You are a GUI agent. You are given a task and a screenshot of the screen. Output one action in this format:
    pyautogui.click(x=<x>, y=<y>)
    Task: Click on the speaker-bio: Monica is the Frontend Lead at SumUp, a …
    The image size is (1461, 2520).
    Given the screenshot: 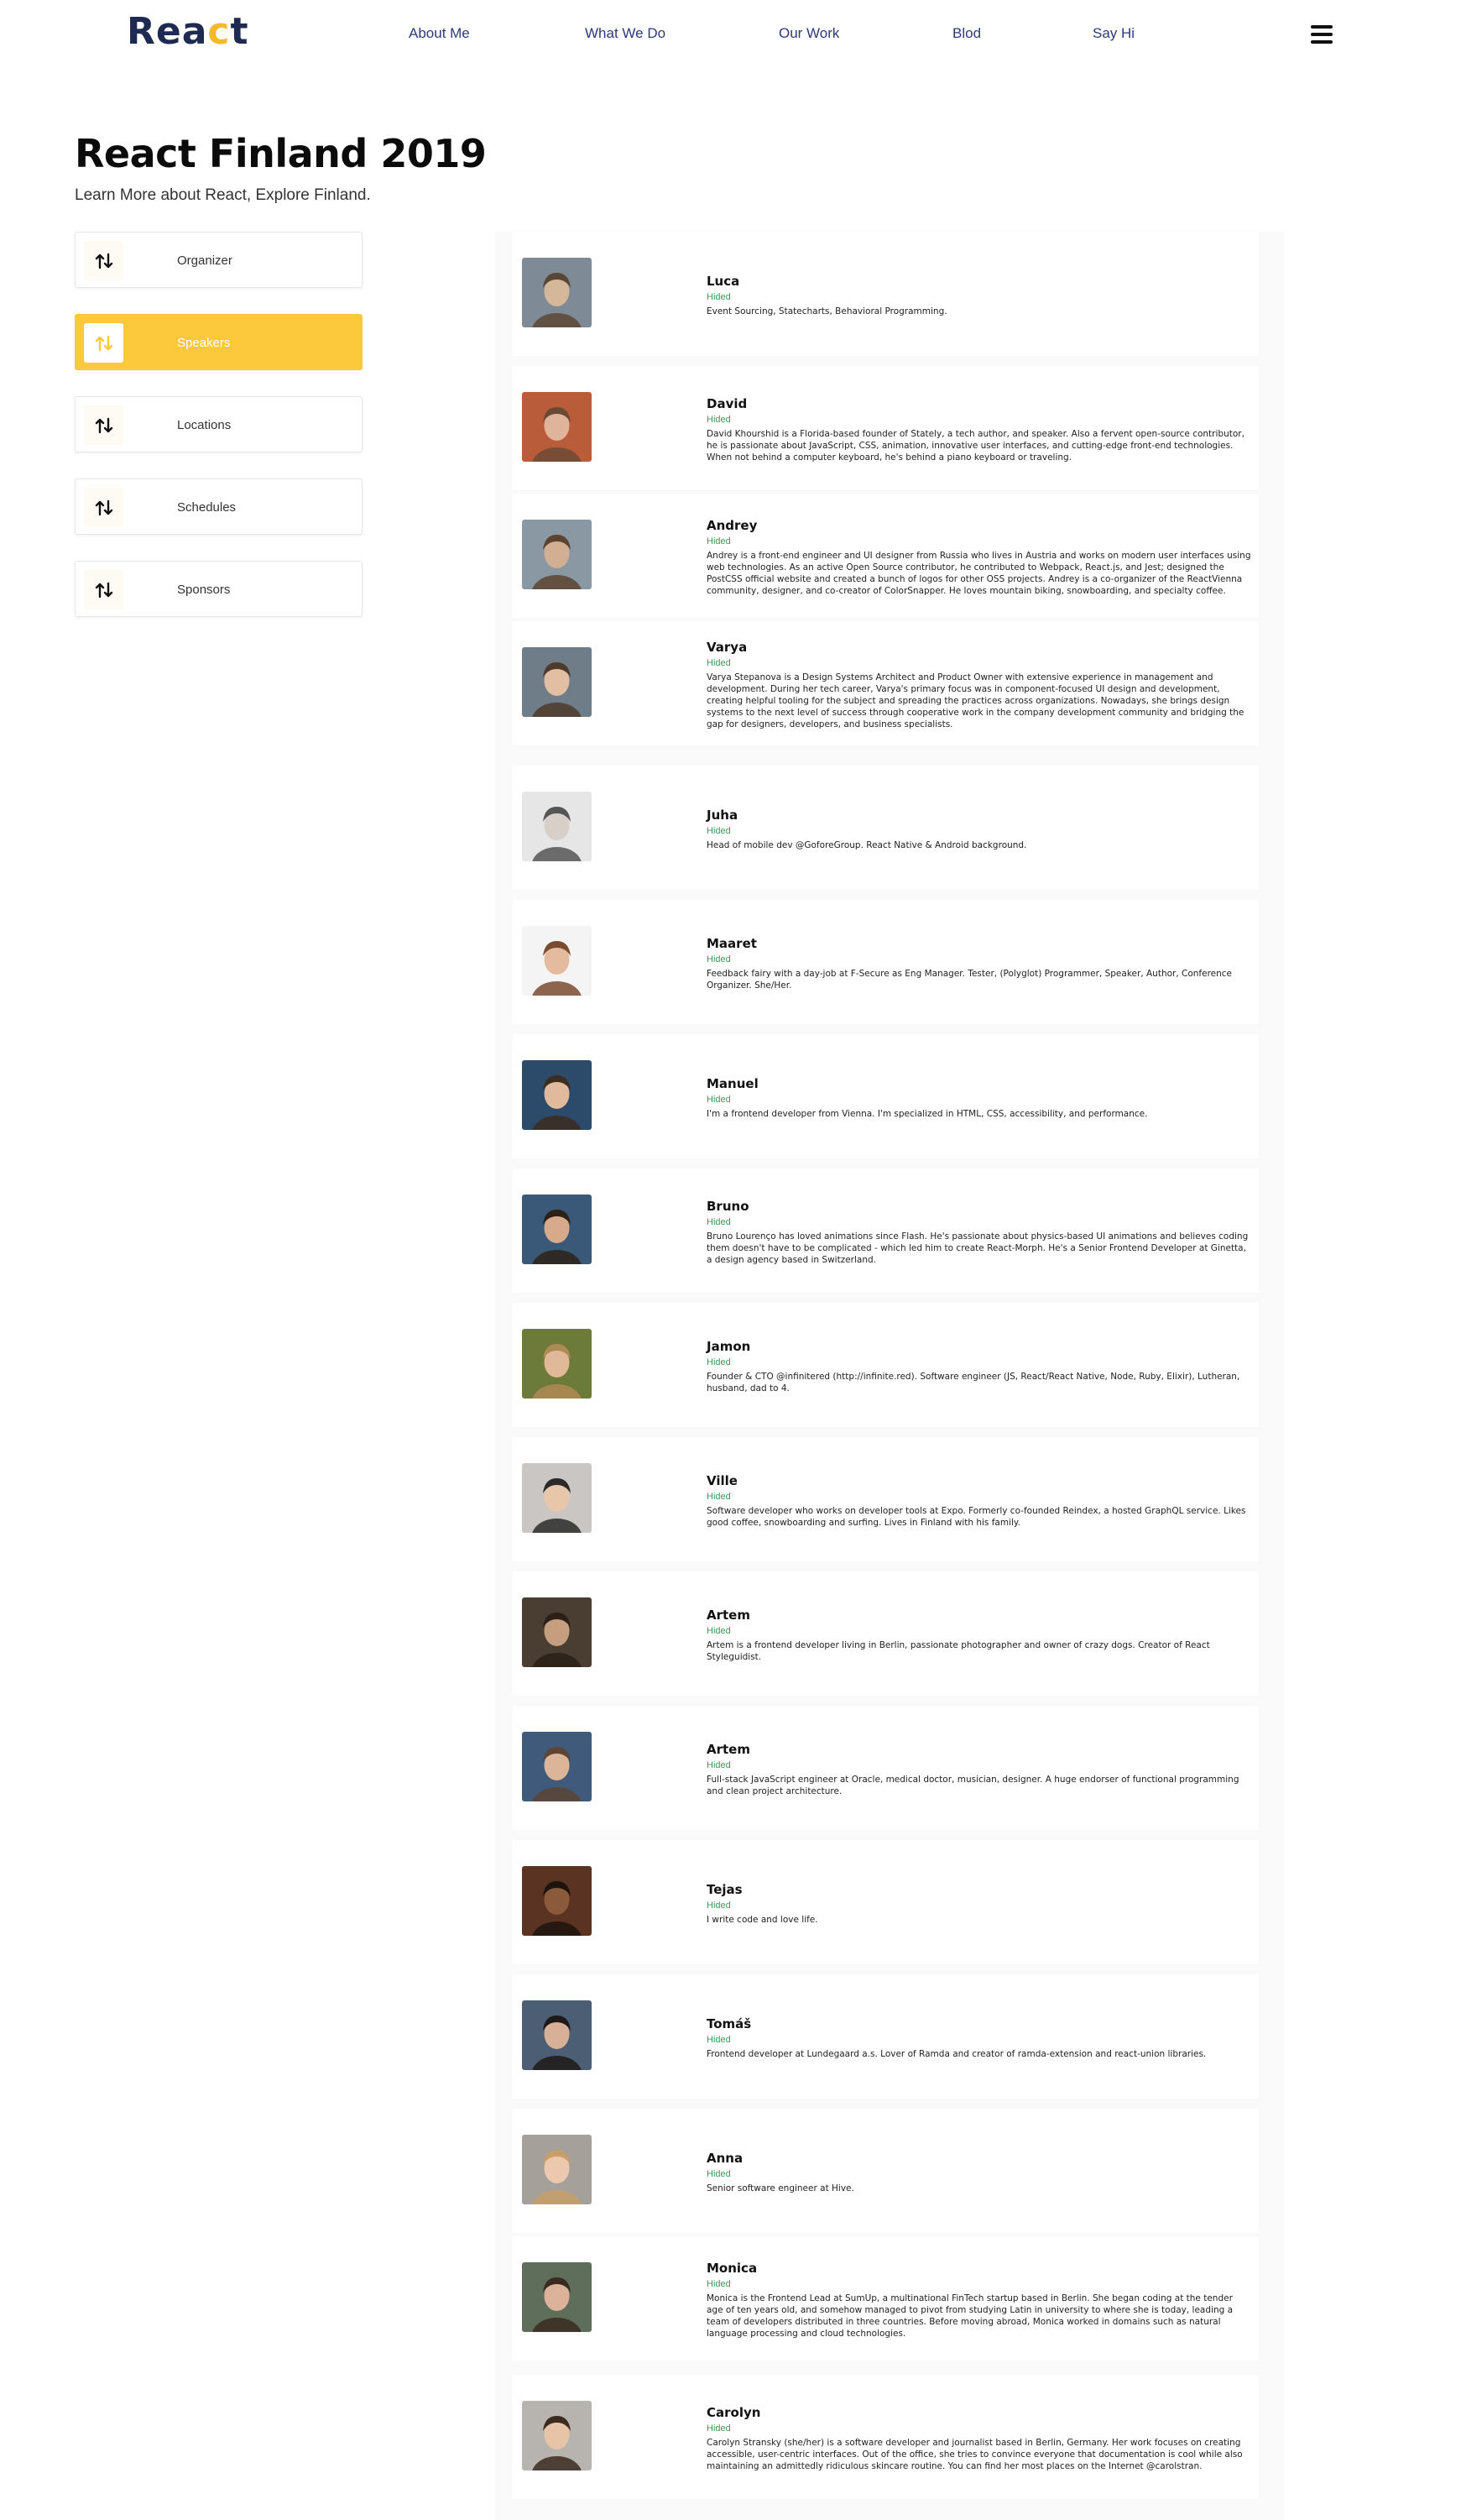 What is the action you would take?
    pyautogui.click(x=980, y=2316)
    